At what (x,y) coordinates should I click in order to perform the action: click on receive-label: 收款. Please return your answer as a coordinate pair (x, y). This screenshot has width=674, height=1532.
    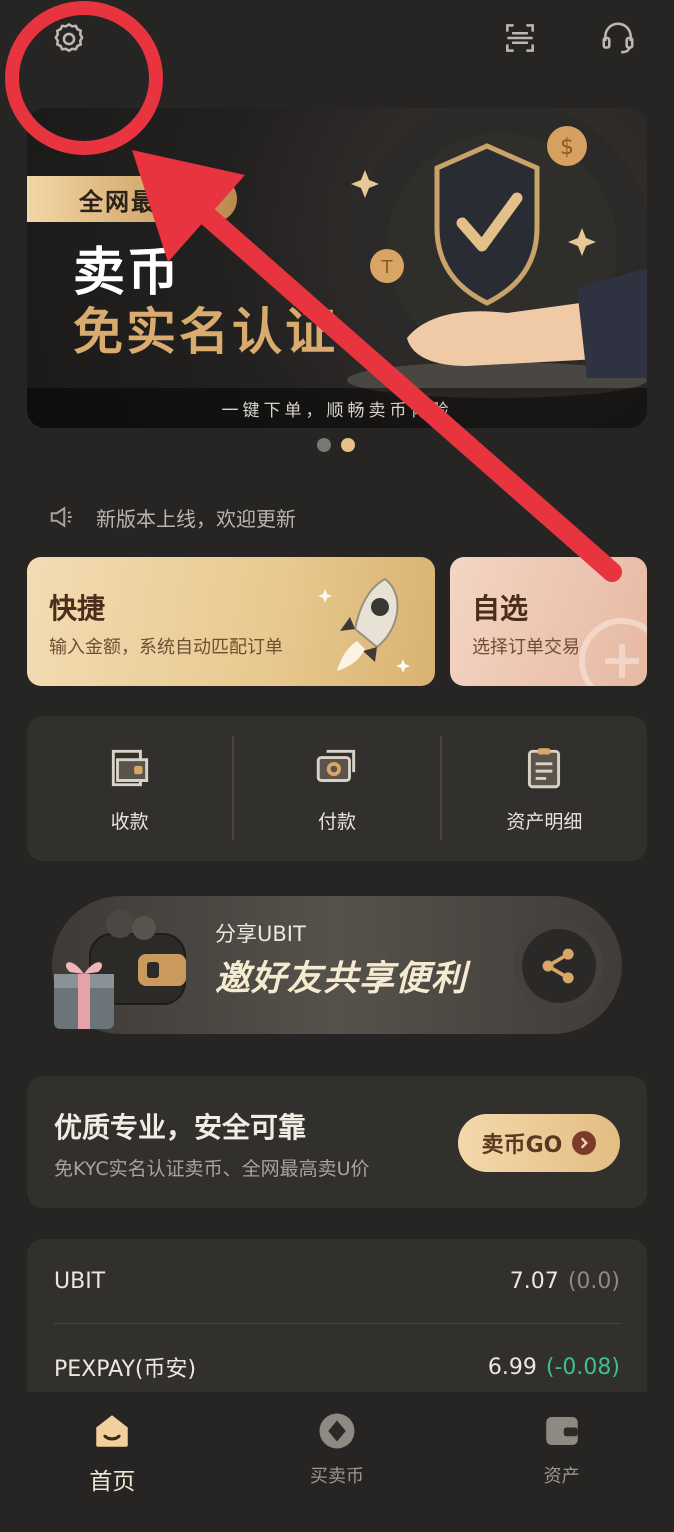
    Looking at the image, I should click on (129, 822).